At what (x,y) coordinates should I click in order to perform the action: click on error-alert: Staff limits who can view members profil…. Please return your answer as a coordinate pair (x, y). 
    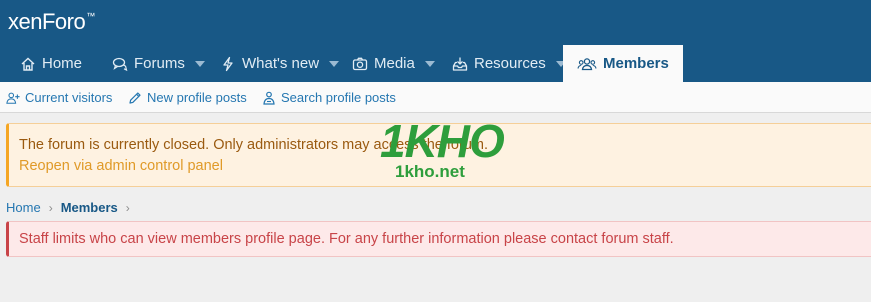
    Looking at the image, I should click on (438, 239).